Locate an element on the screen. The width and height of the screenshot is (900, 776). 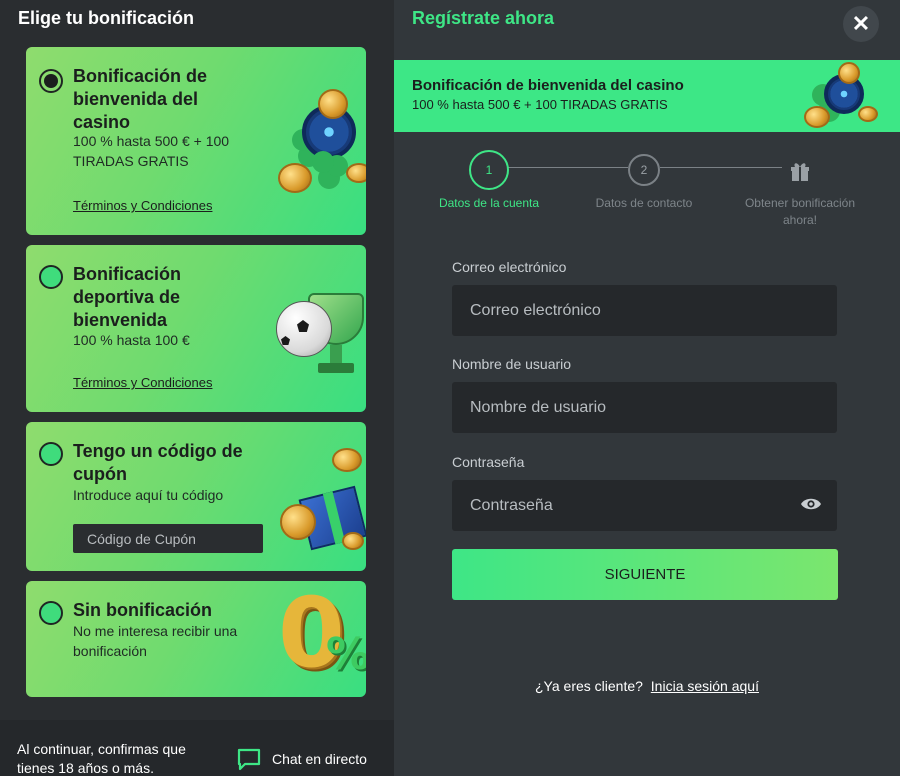
username-field is located at coordinates (644, 407).